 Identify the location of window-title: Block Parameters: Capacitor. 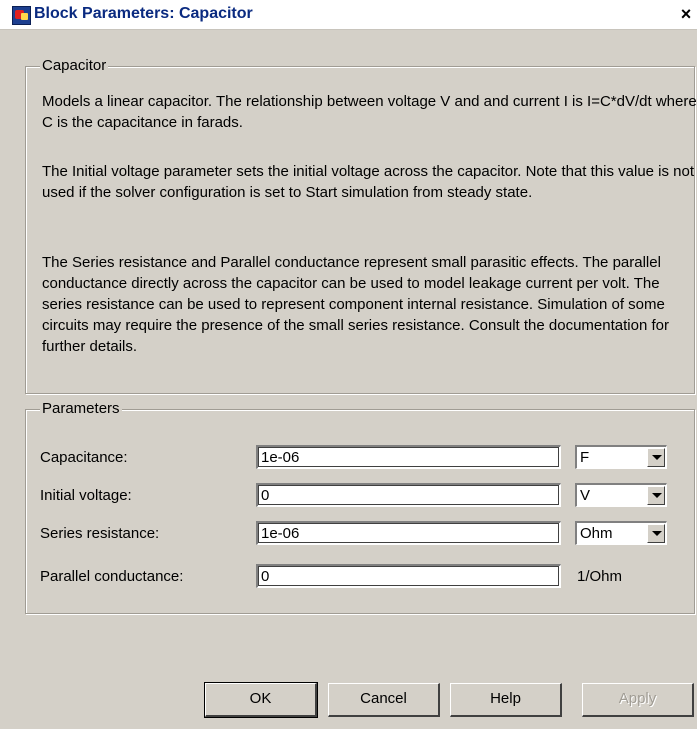
(143, 13).